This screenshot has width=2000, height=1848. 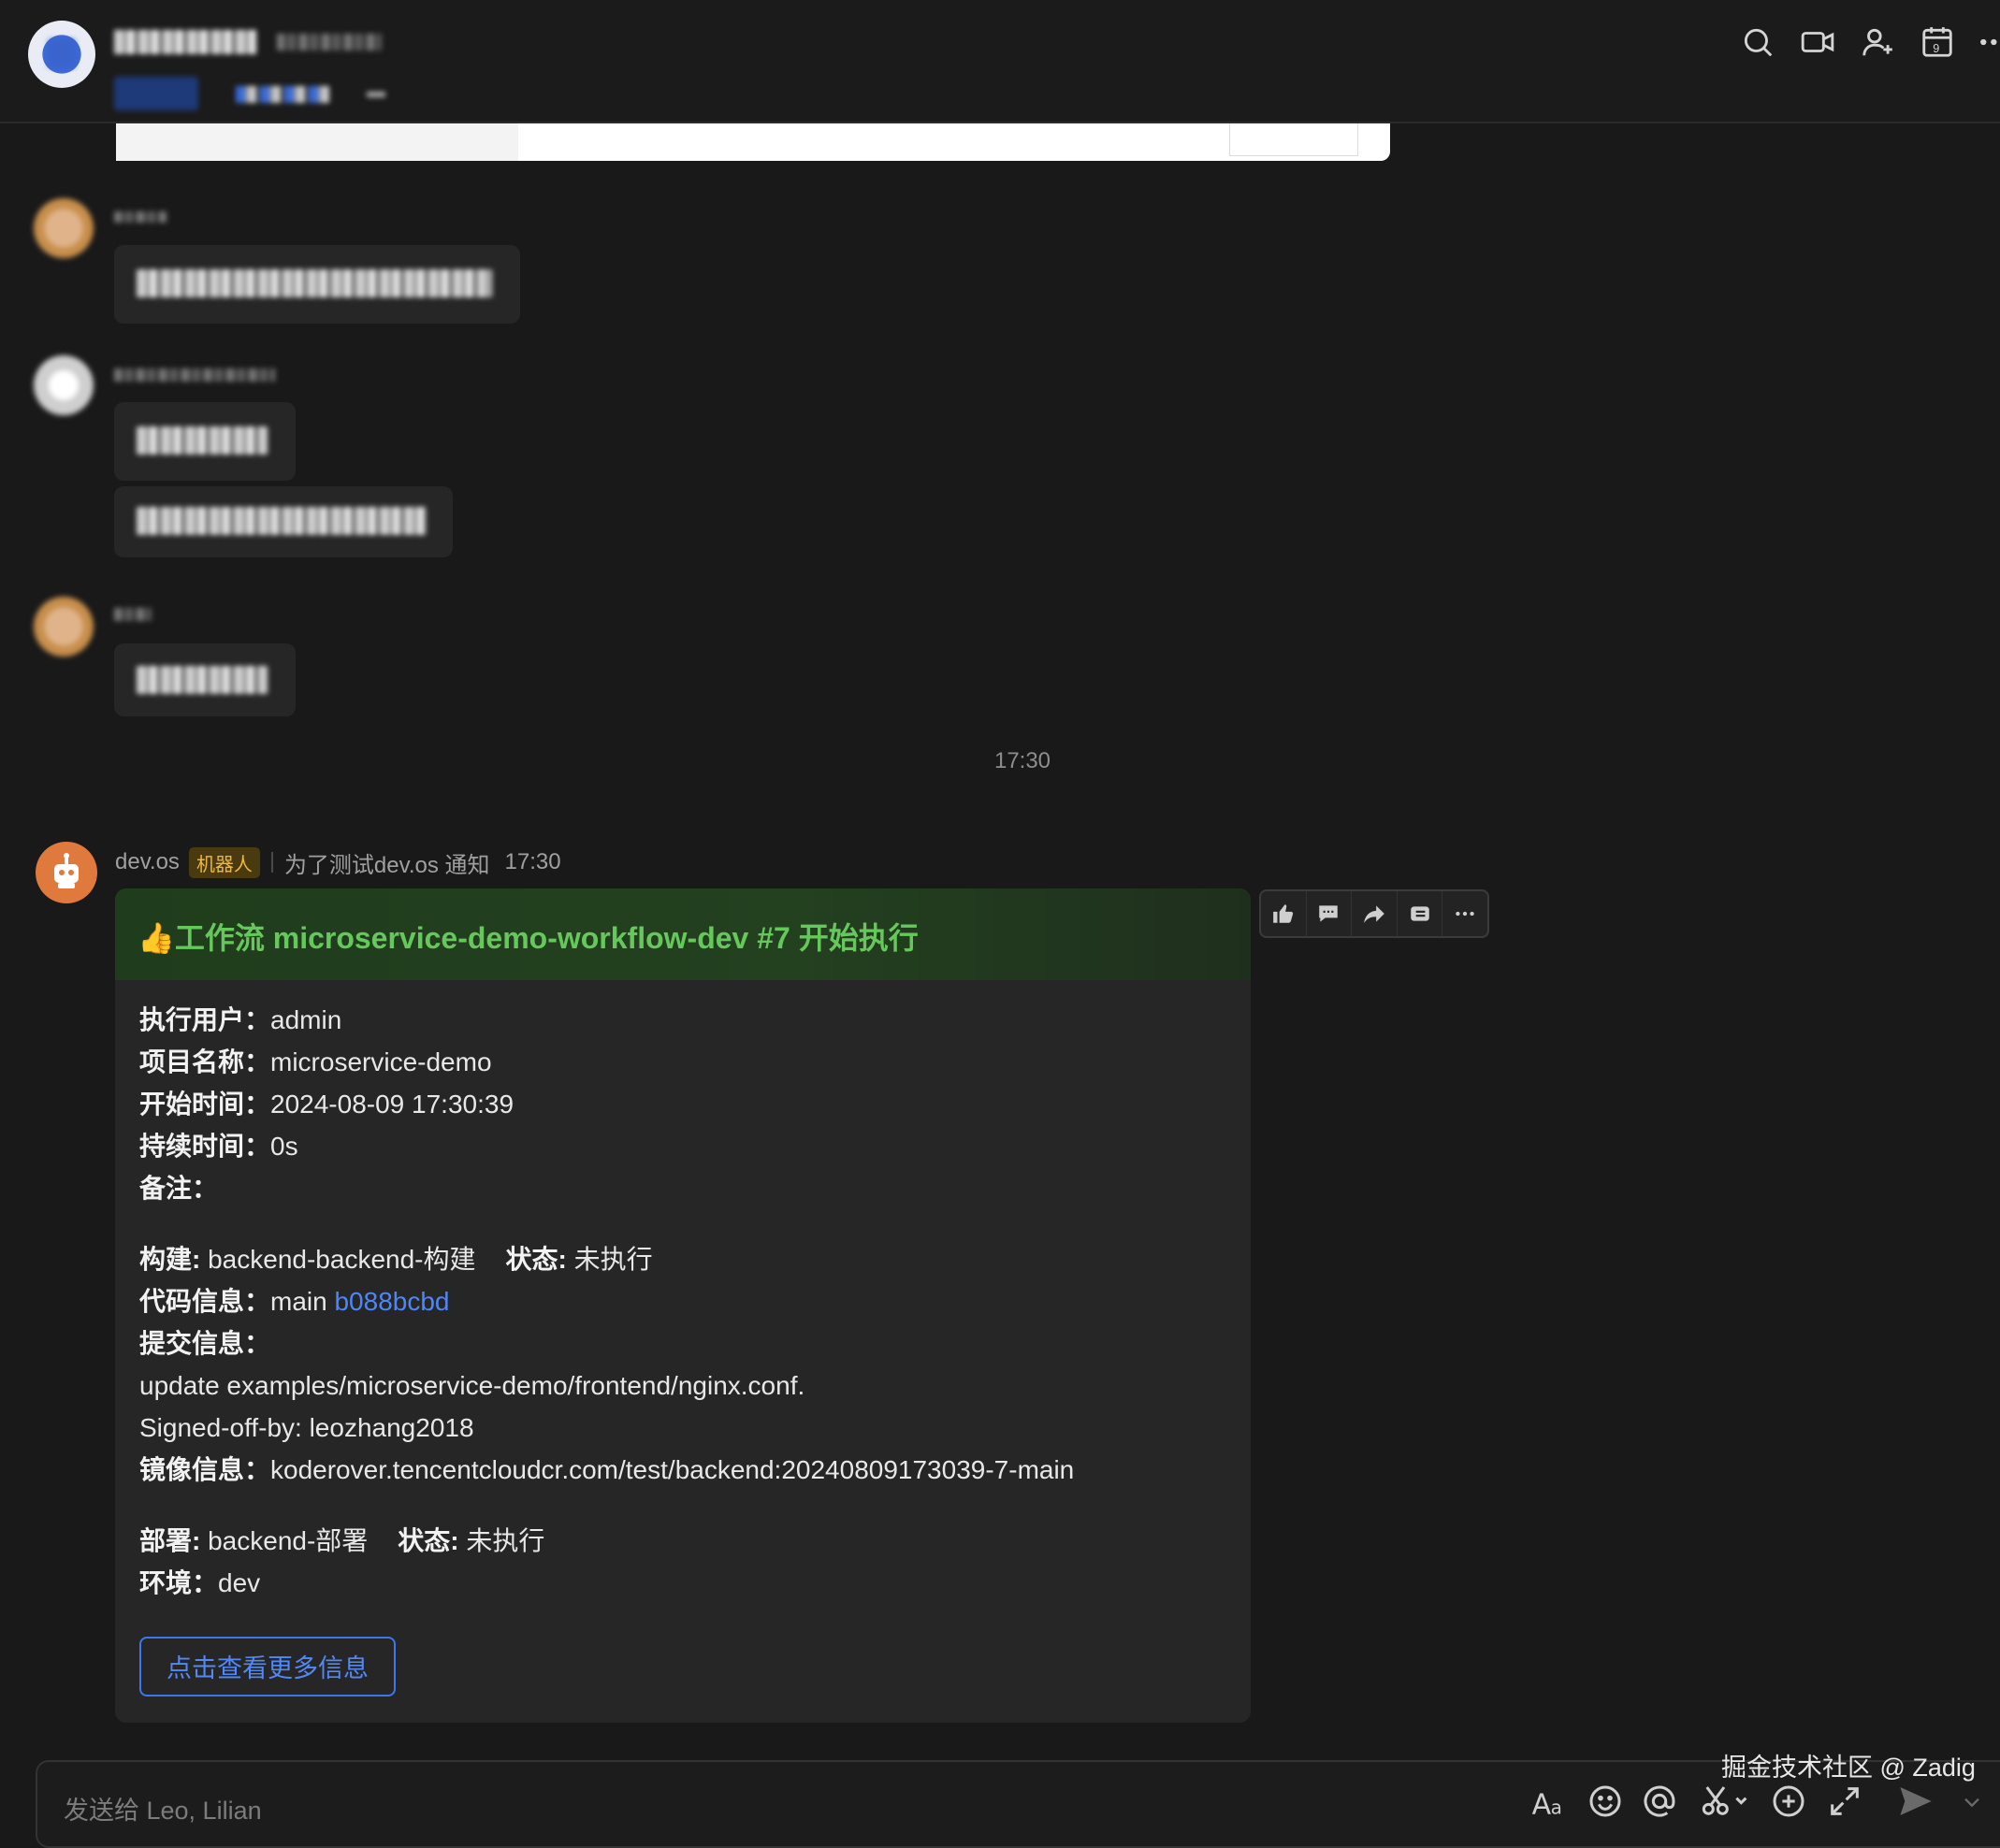 What do you see at coordinates (1284, 914) in the screenshot?
I see `thumbs-up-icon` at bounding box center [1284, 914].